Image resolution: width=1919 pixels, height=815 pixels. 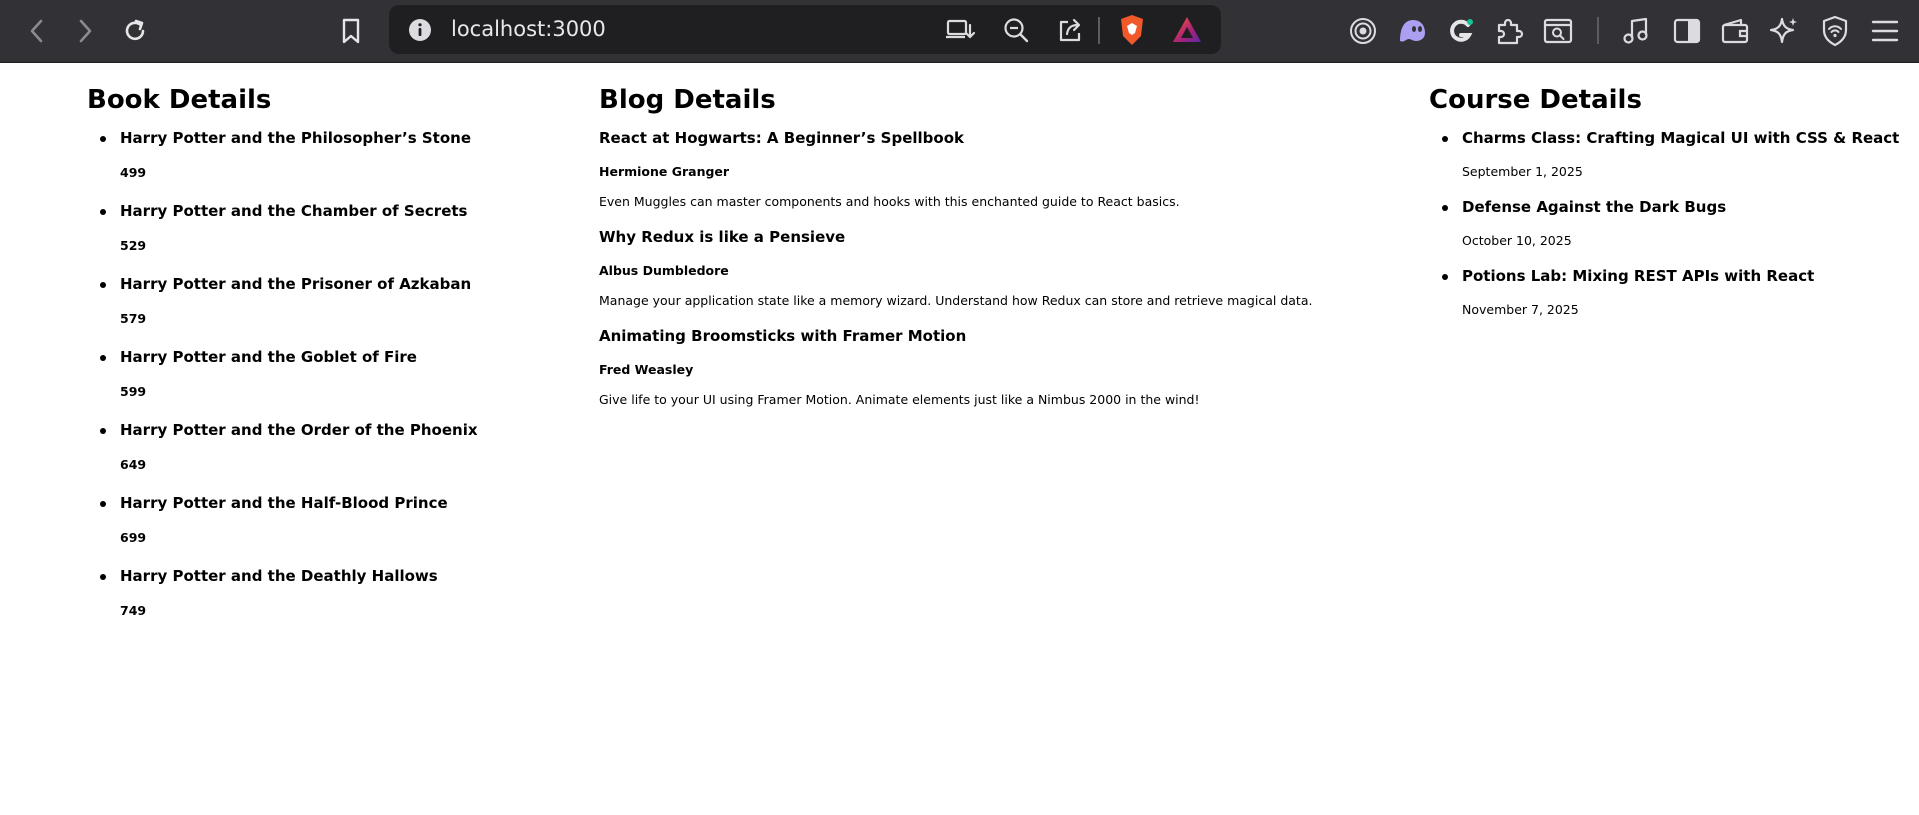 I want to click on brave-rewards-icon, so click(x=1187, y=30).